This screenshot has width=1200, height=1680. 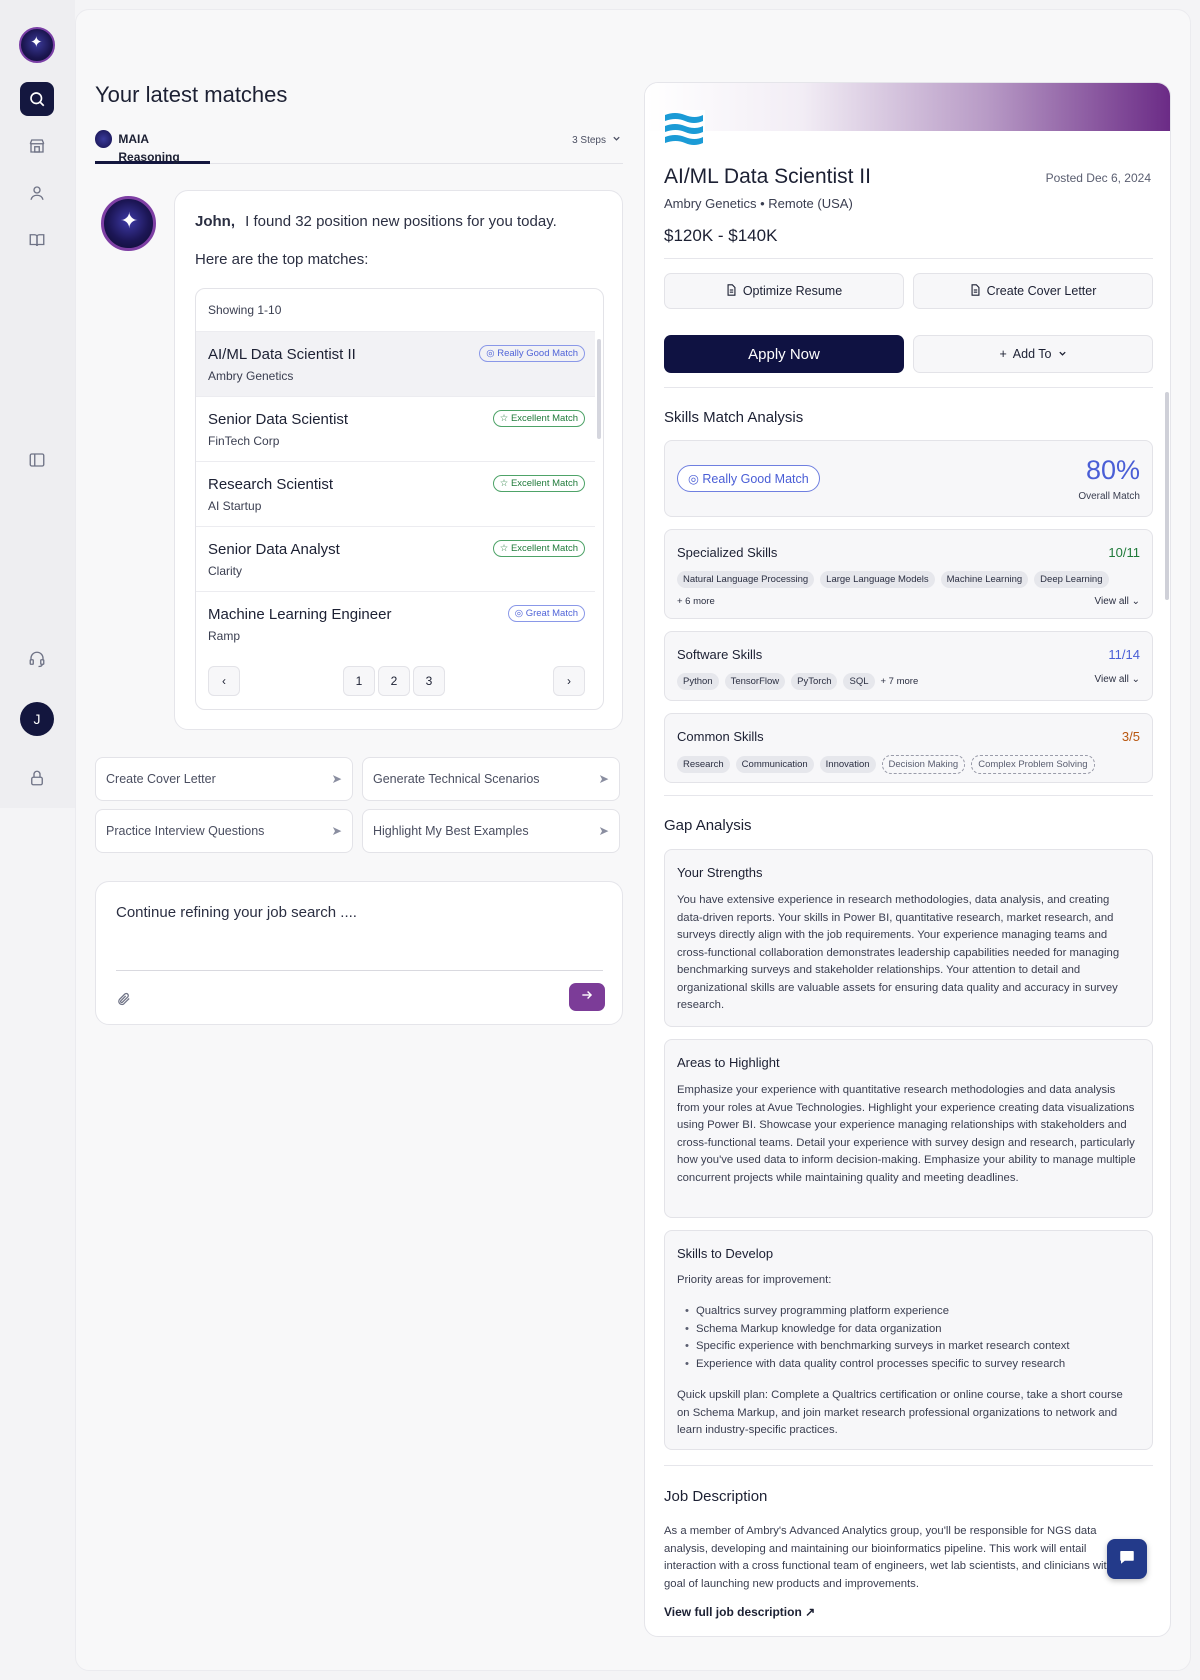 I want to click on company-location: Ambry Genetics • Remote (USA), so click(x=758, y=203).